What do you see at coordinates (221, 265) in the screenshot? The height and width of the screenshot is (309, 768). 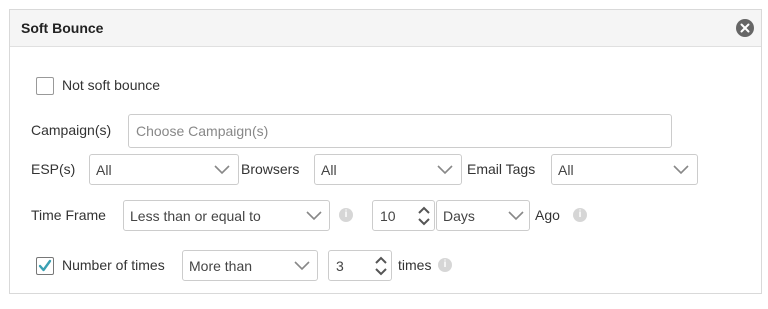 I see `number-of-times-operator-value: More than` at bounding box center [221, 265].